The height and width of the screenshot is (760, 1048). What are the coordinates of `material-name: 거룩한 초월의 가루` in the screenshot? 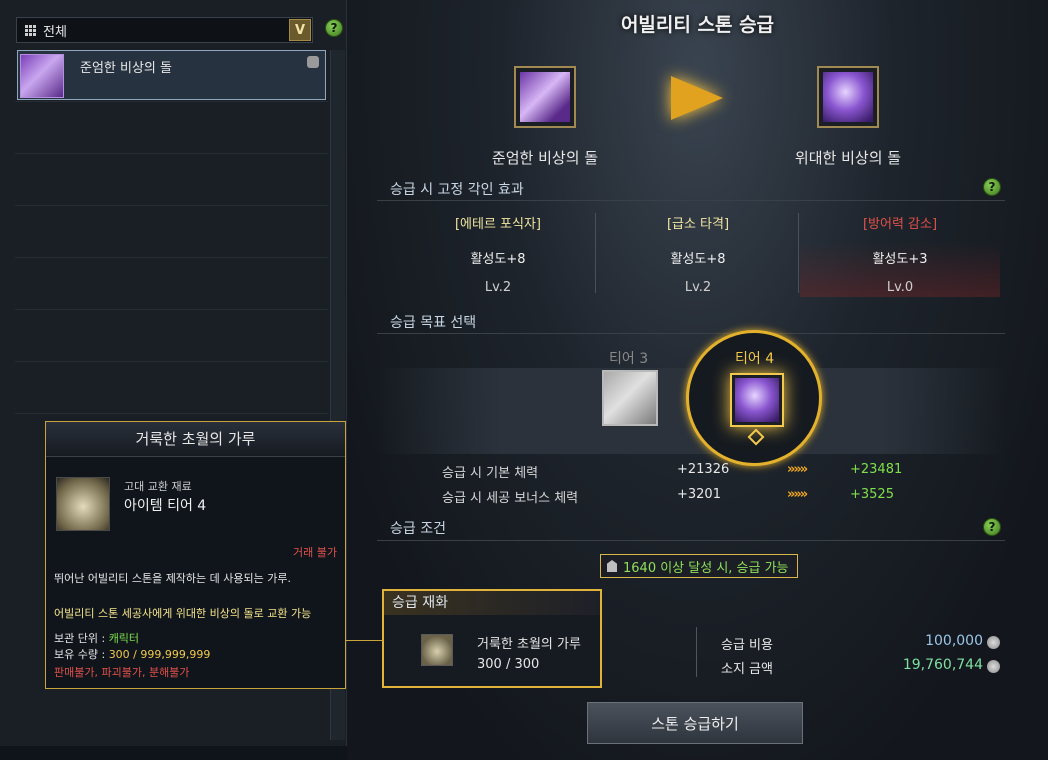 It's located at (529, 644).